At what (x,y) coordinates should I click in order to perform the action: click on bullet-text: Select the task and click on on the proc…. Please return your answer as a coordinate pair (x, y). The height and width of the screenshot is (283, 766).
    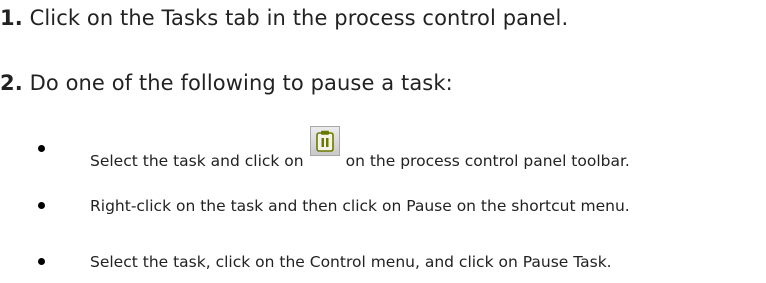
    Looking at the image, I should click on (360, 149).